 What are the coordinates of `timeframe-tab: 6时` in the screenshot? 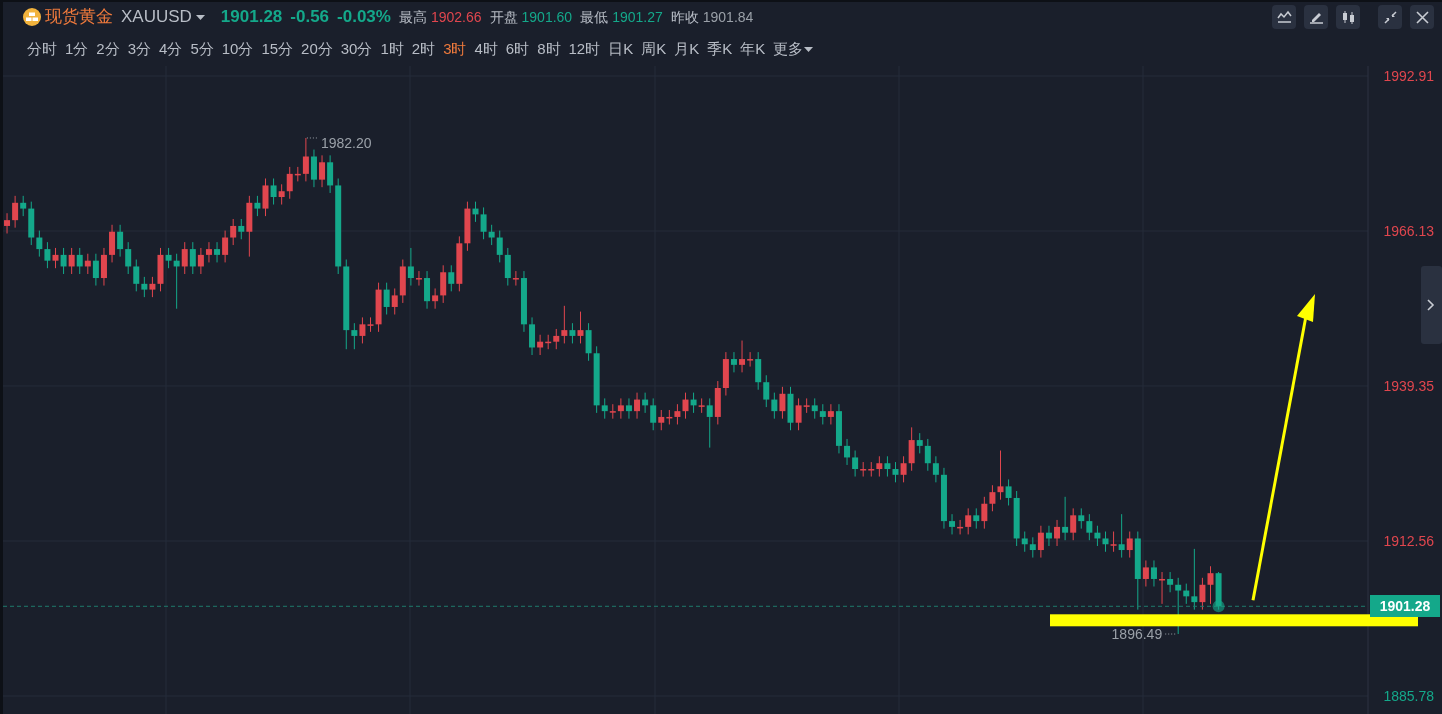 It's located at (517, 49).